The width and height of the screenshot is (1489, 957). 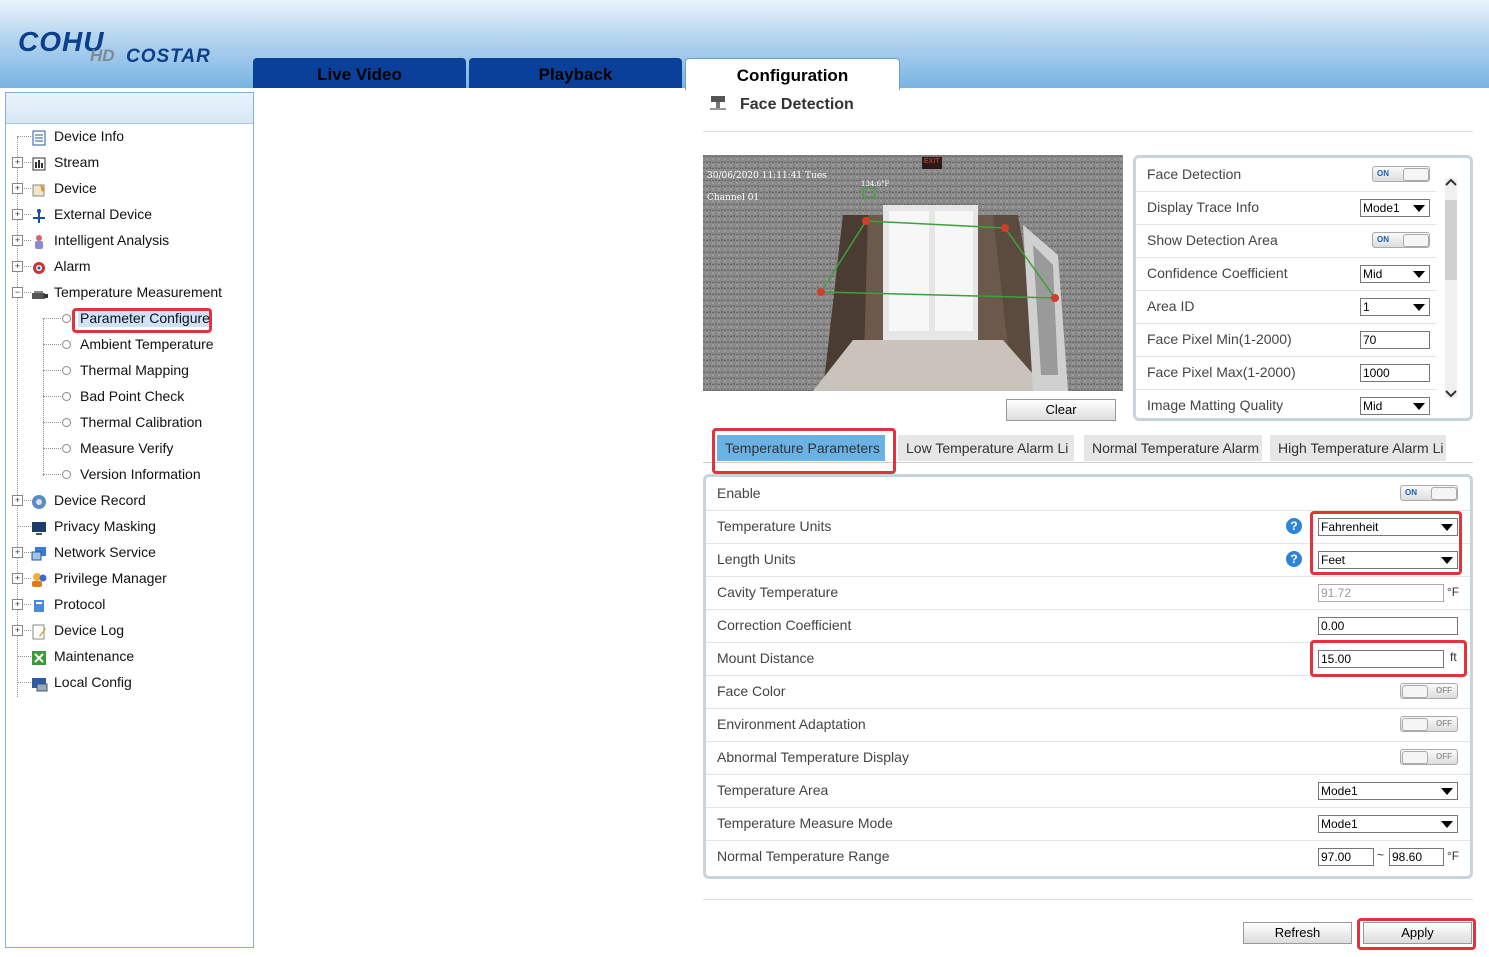 I want to click on collapse-icon: −, so click(x=17, y=292).